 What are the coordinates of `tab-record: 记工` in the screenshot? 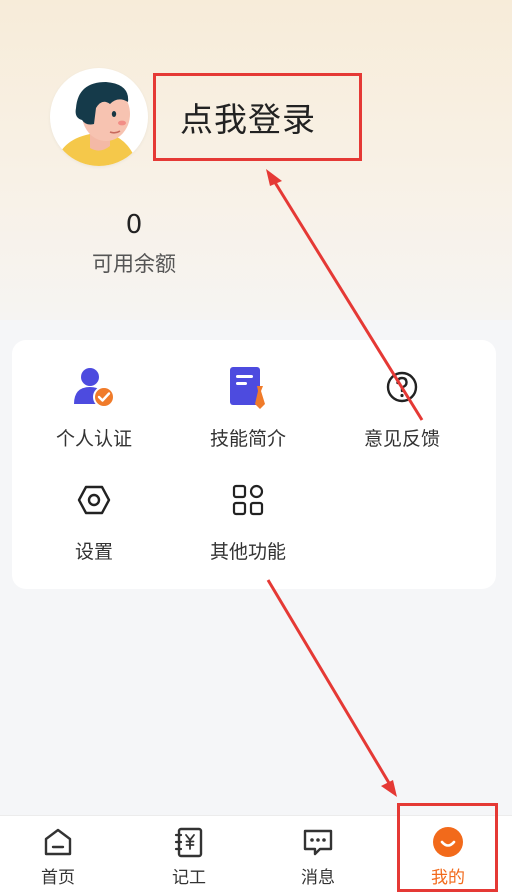 It's located at (189, 855).